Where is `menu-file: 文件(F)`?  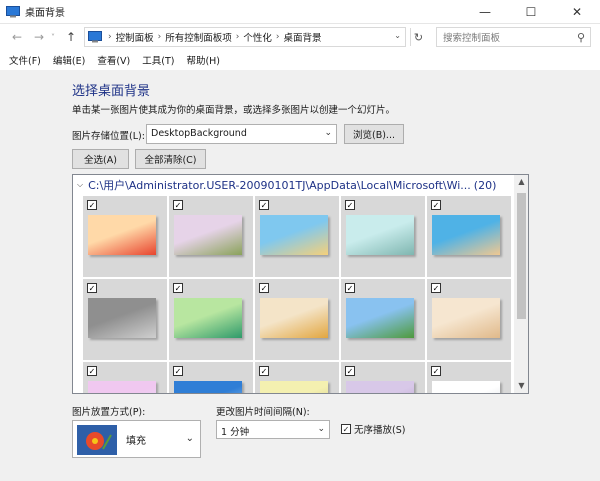 menu-file: 文件(F) is located at coordinates (26, 60).